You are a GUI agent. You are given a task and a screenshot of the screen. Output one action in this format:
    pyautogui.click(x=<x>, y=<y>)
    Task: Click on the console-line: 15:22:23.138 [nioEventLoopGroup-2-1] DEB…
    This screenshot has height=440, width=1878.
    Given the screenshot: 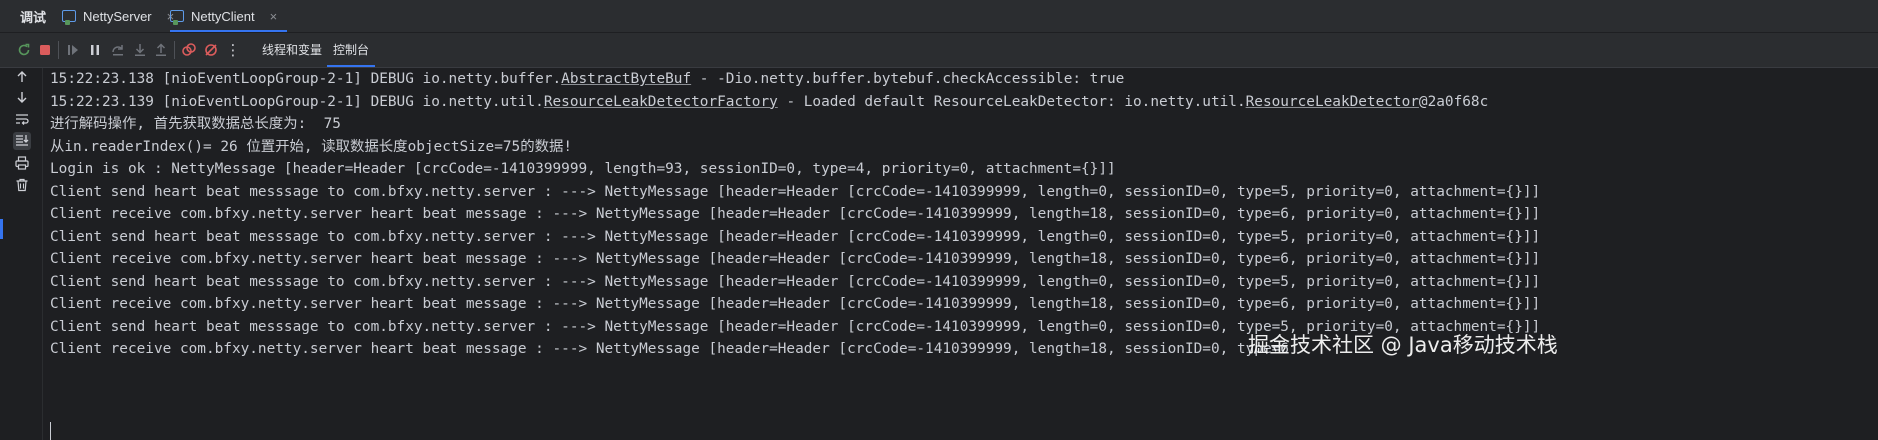 What is the action you would take?
    pyautogui.click(x=587, y=79)
    